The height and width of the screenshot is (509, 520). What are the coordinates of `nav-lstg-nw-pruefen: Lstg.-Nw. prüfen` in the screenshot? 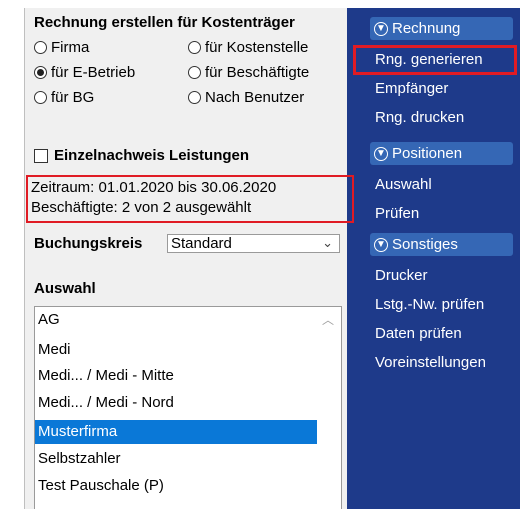 It's located at (429, 304).